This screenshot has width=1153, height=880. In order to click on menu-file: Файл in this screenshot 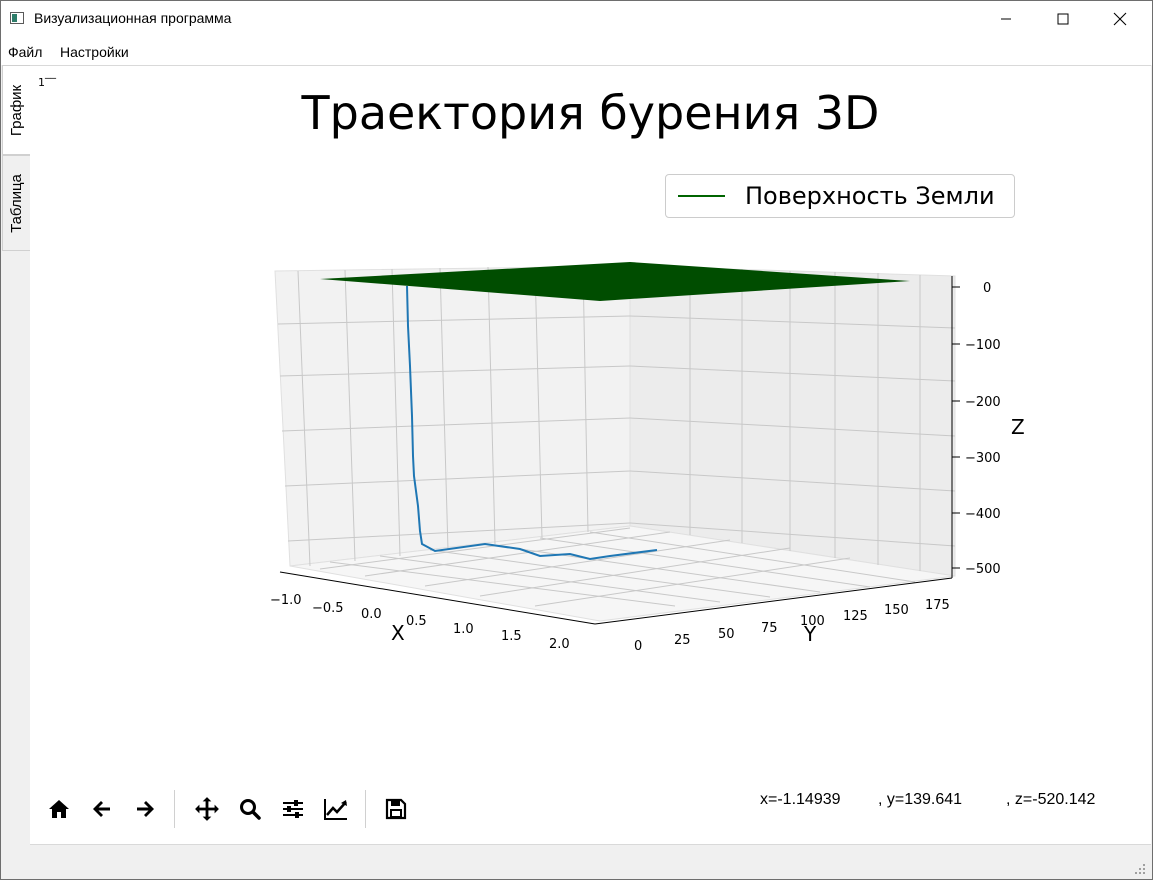, I will do `click(25, 52)`.